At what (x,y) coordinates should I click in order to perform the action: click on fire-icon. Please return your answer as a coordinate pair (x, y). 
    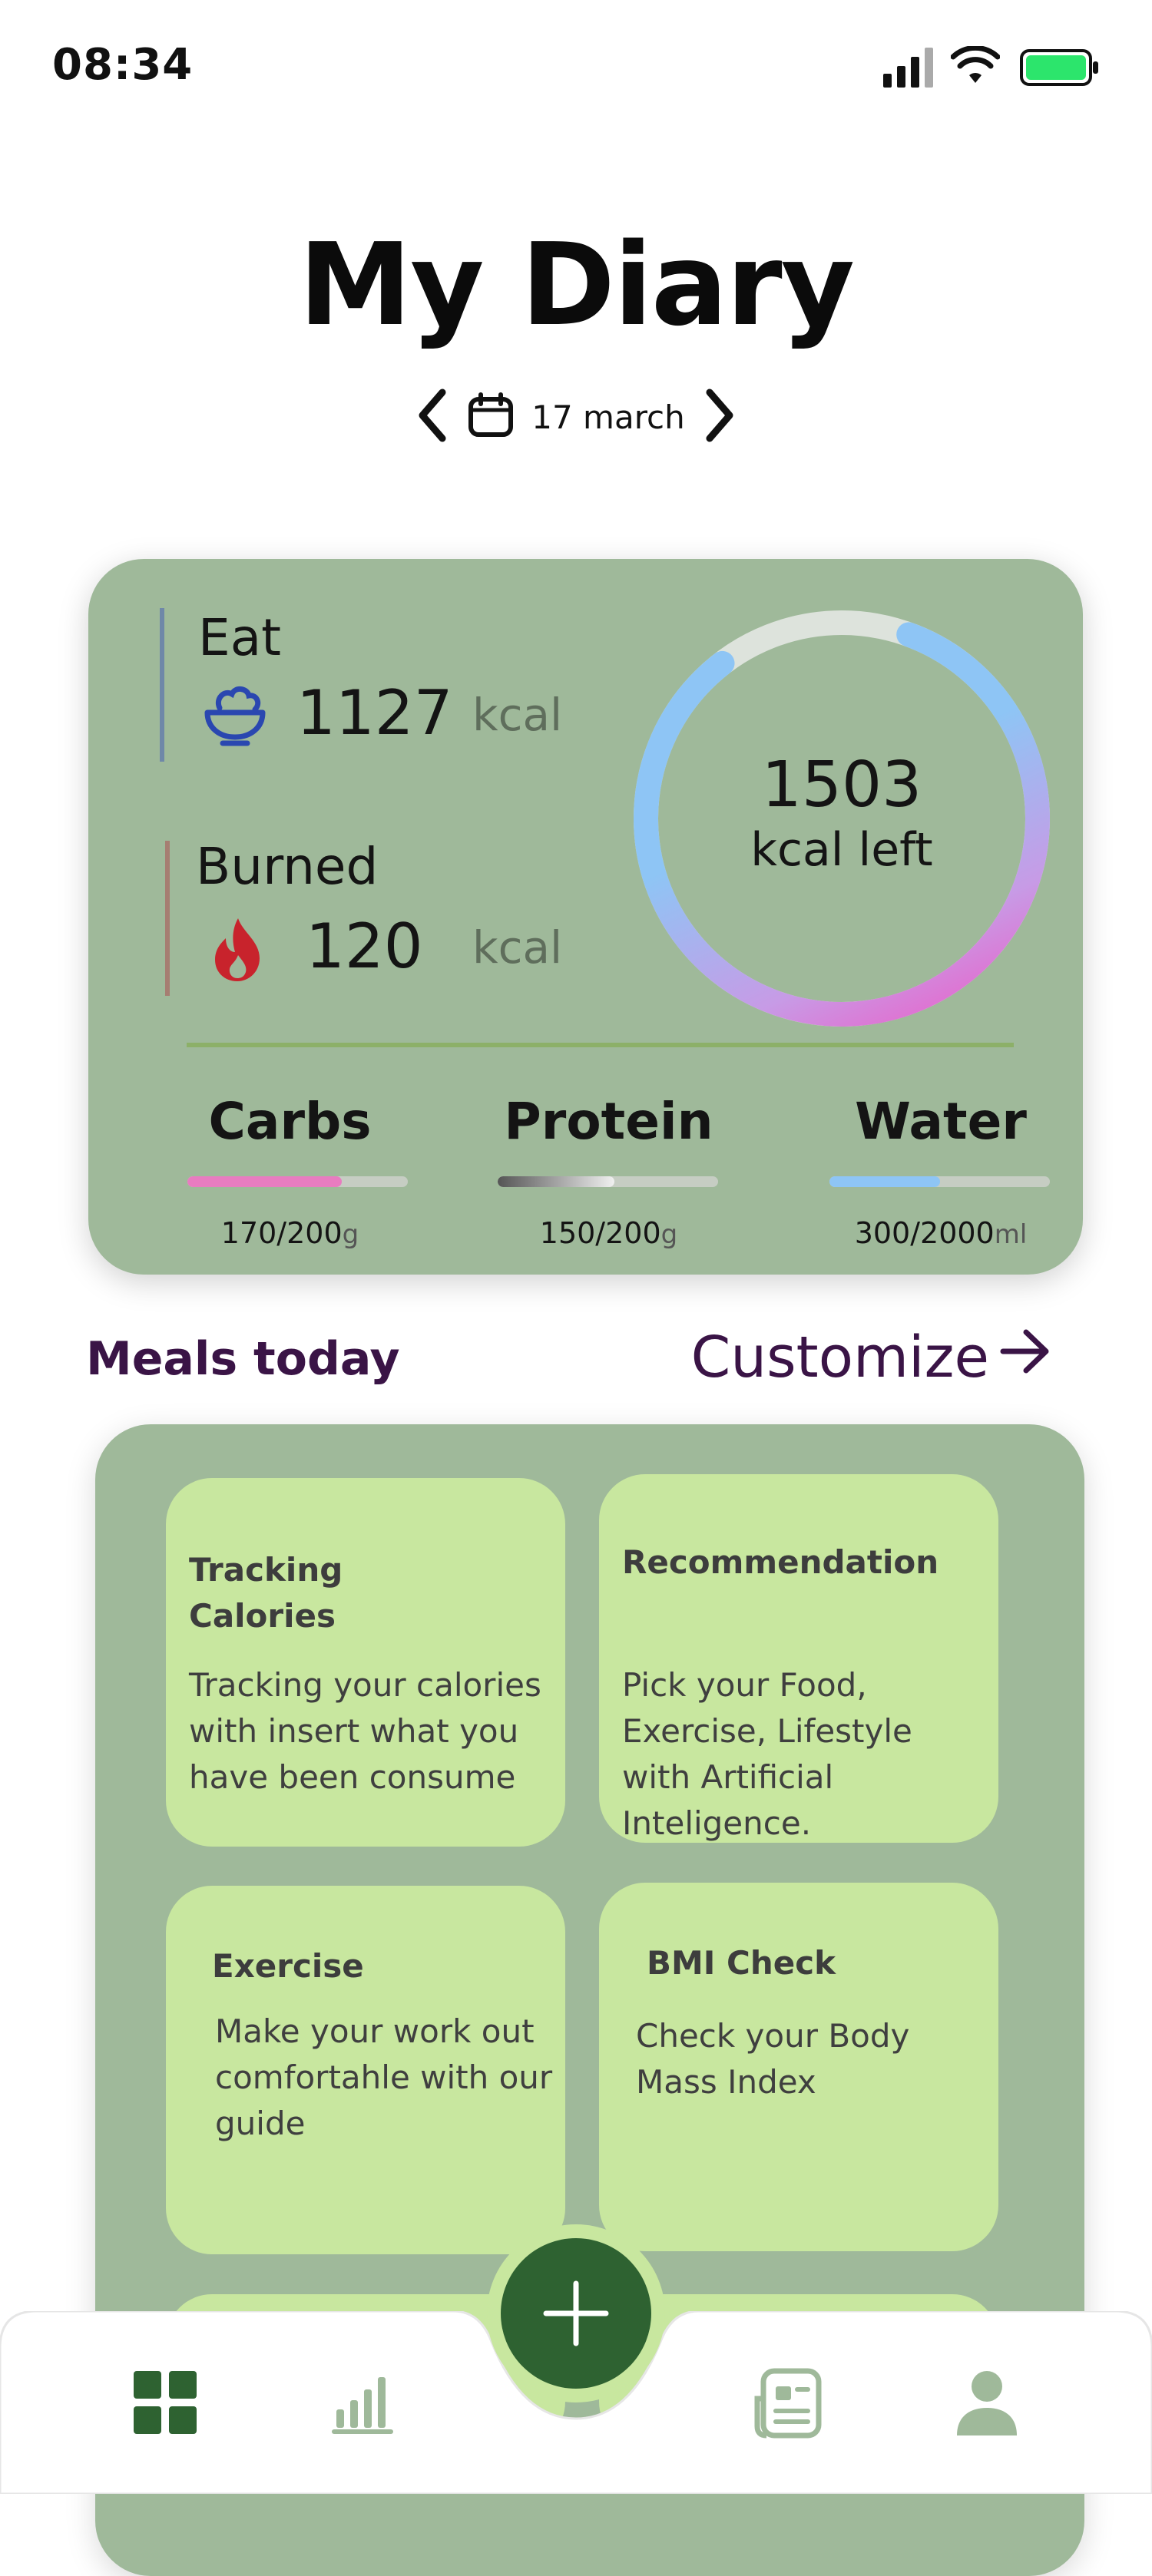
    Looking at the image, I should click on (237, 950).